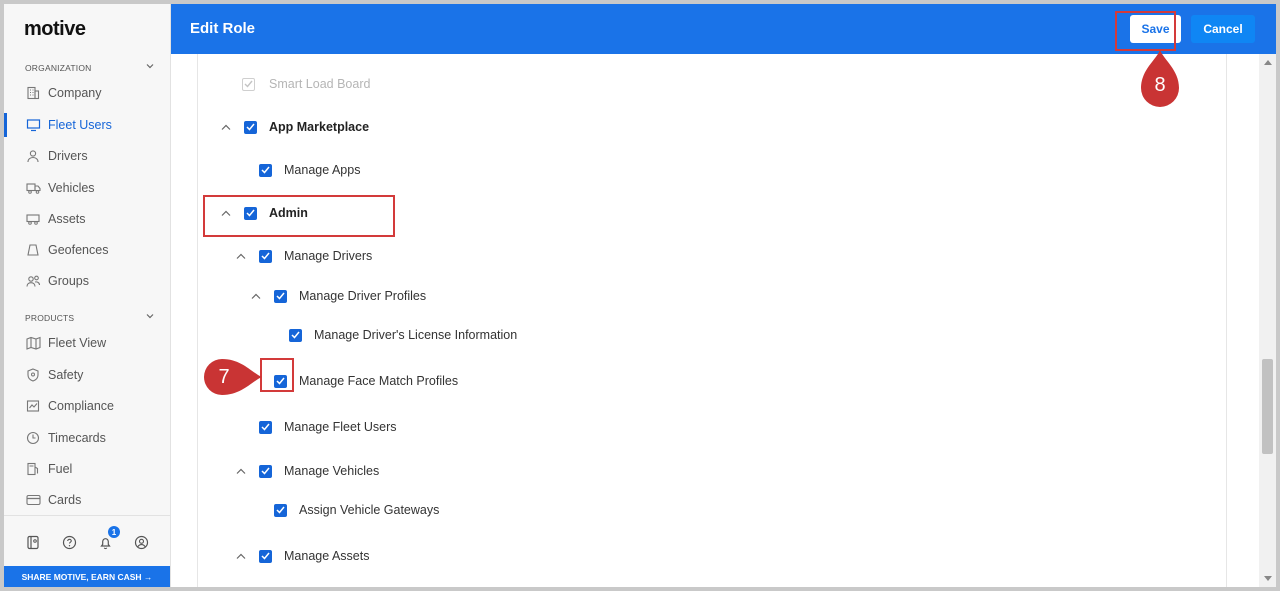  I want to click on permission-label: Smart Load Board, so click(320, 84).